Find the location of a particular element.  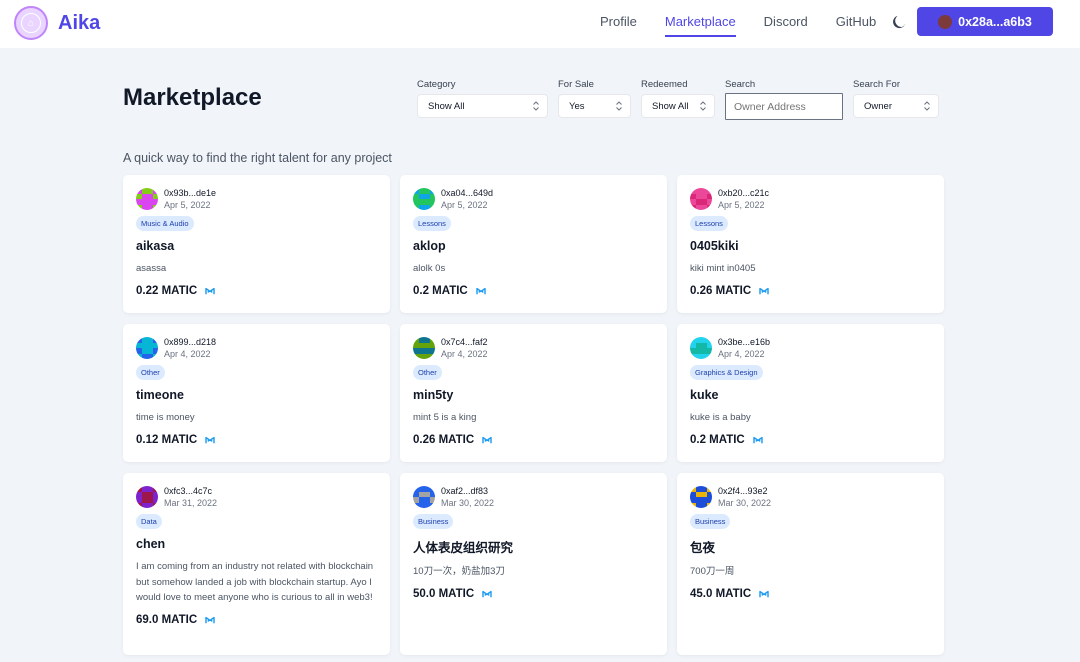

owner-row: 0xaf2...df83 Mar 30, 2022 is located at coordinates (533, 497).